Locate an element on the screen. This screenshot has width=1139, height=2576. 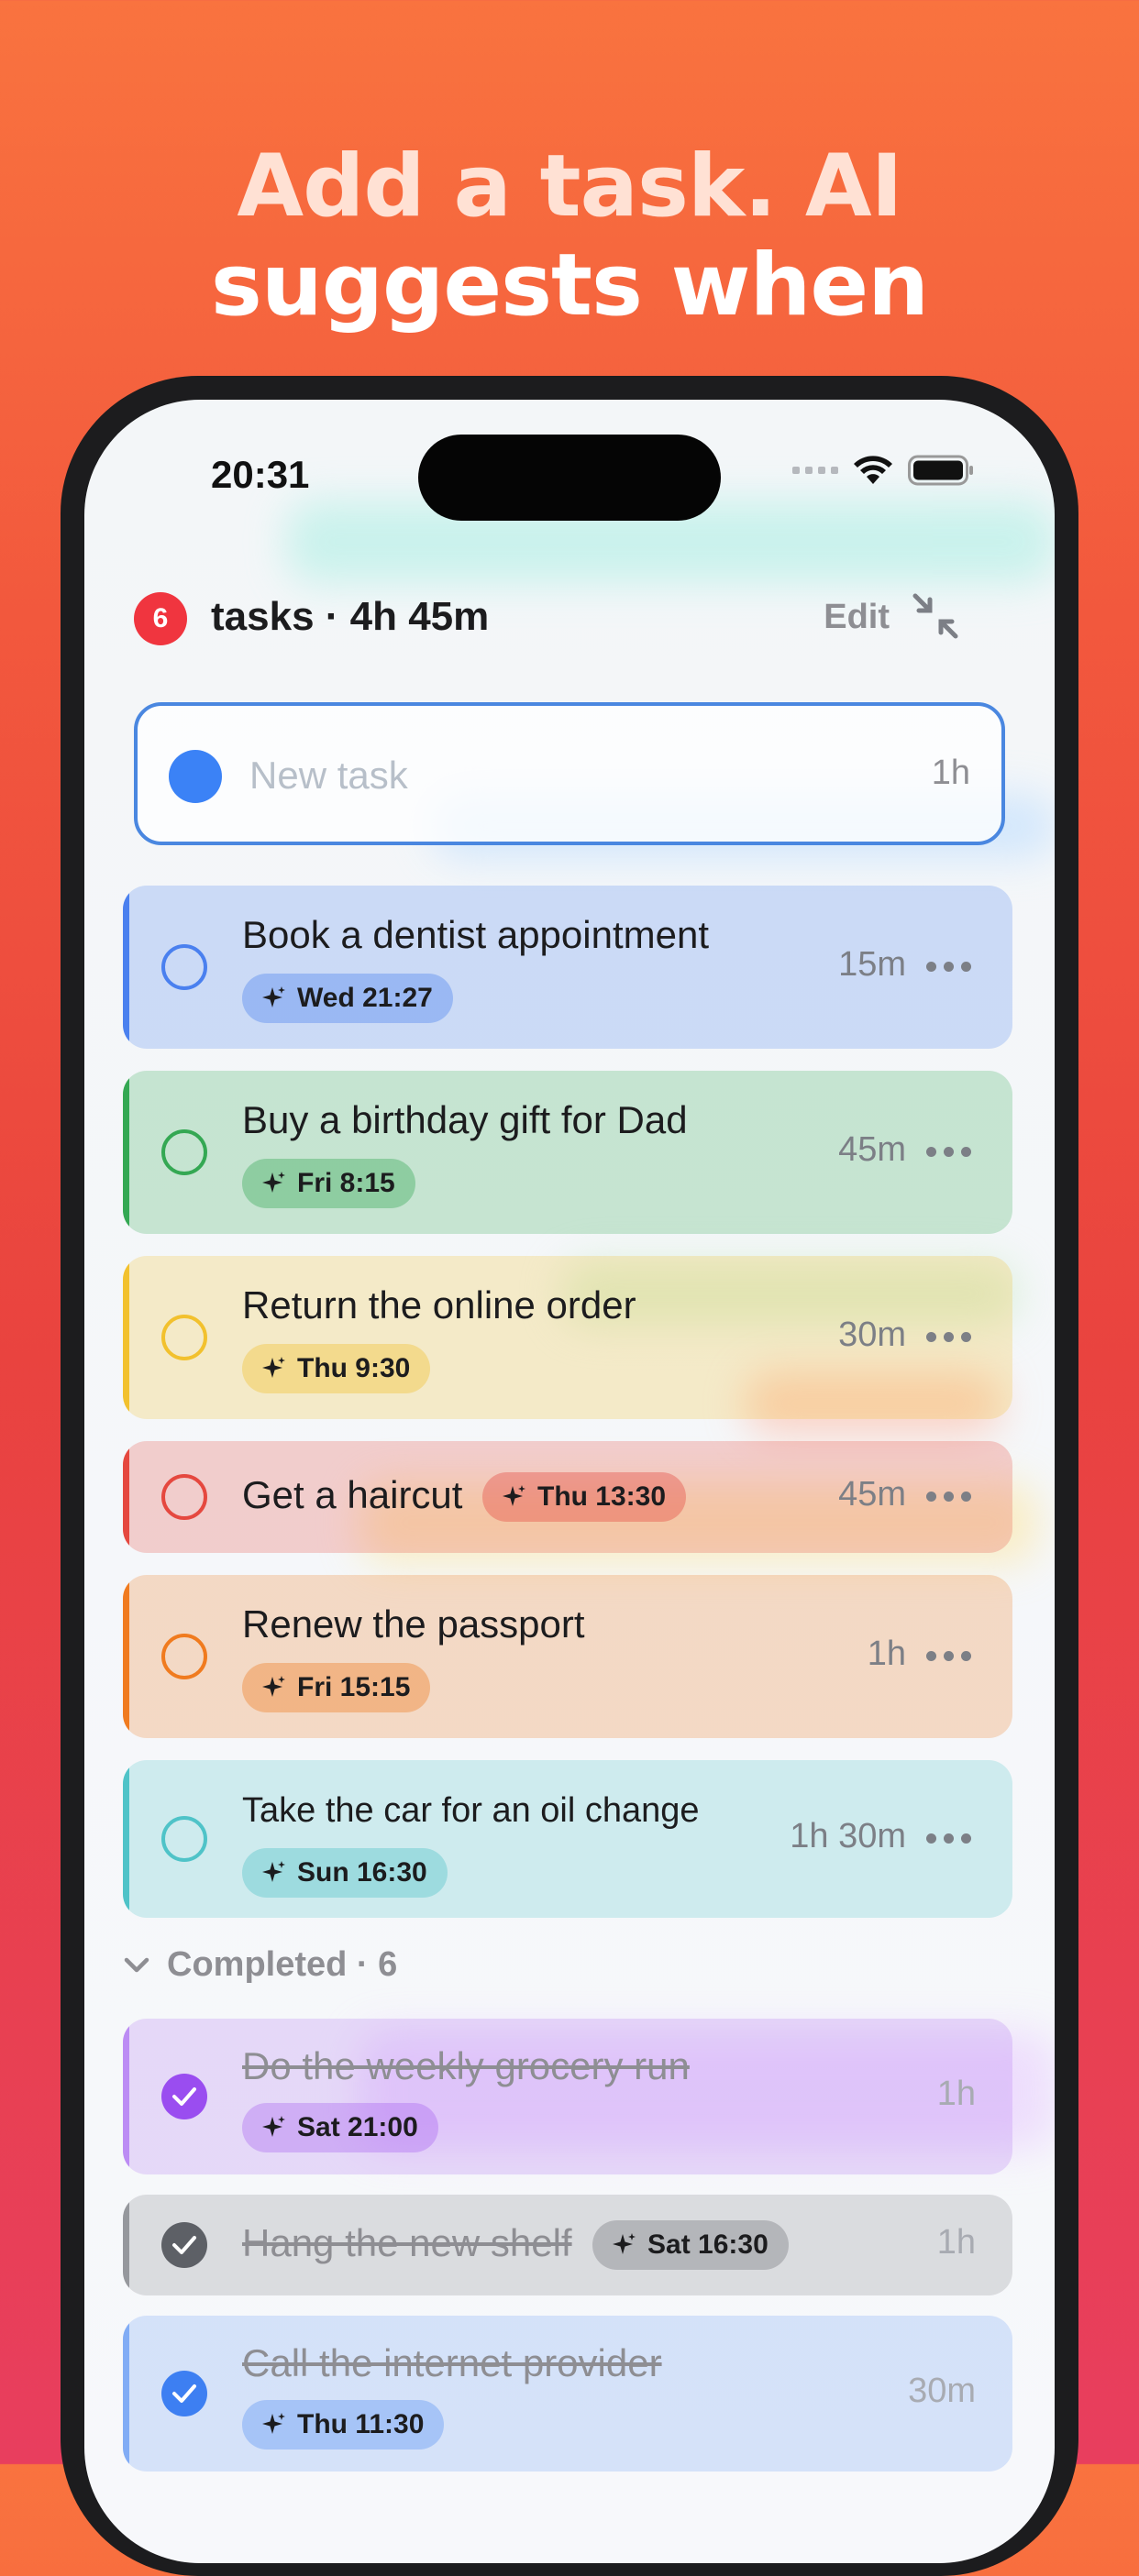
task-row: Buy a birthday gift for Dad Fri 8:15 45m is located at coordinates (567, 1153).